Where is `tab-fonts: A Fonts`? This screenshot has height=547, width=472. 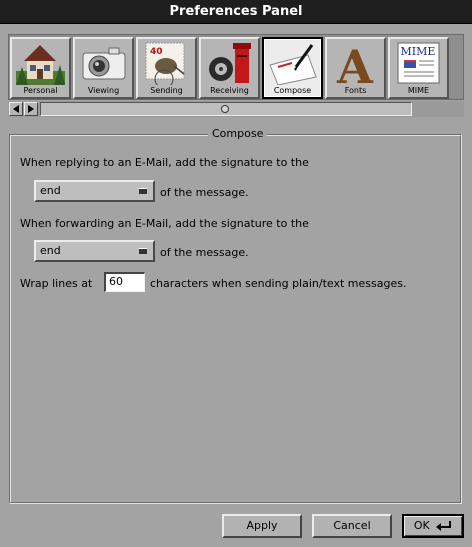
tab-fonts: A Fonts is located at coordinates (355, 68).